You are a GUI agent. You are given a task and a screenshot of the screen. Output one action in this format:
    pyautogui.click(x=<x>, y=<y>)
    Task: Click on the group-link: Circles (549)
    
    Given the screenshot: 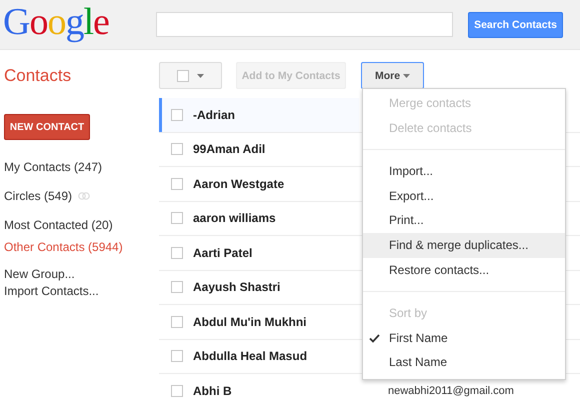 What is the action you would take?
    pyautogui.click(x=38, y=196)
    